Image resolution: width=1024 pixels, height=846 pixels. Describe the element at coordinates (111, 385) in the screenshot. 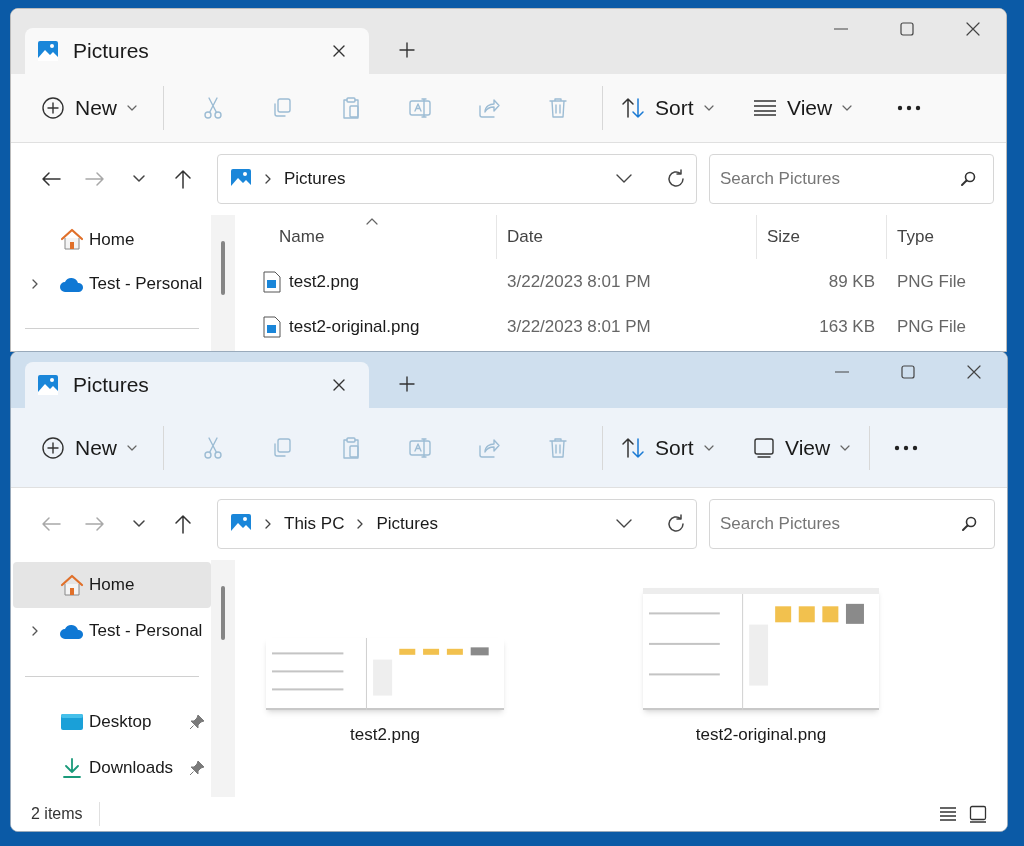

I see `tab-title: Pictures` at that location.